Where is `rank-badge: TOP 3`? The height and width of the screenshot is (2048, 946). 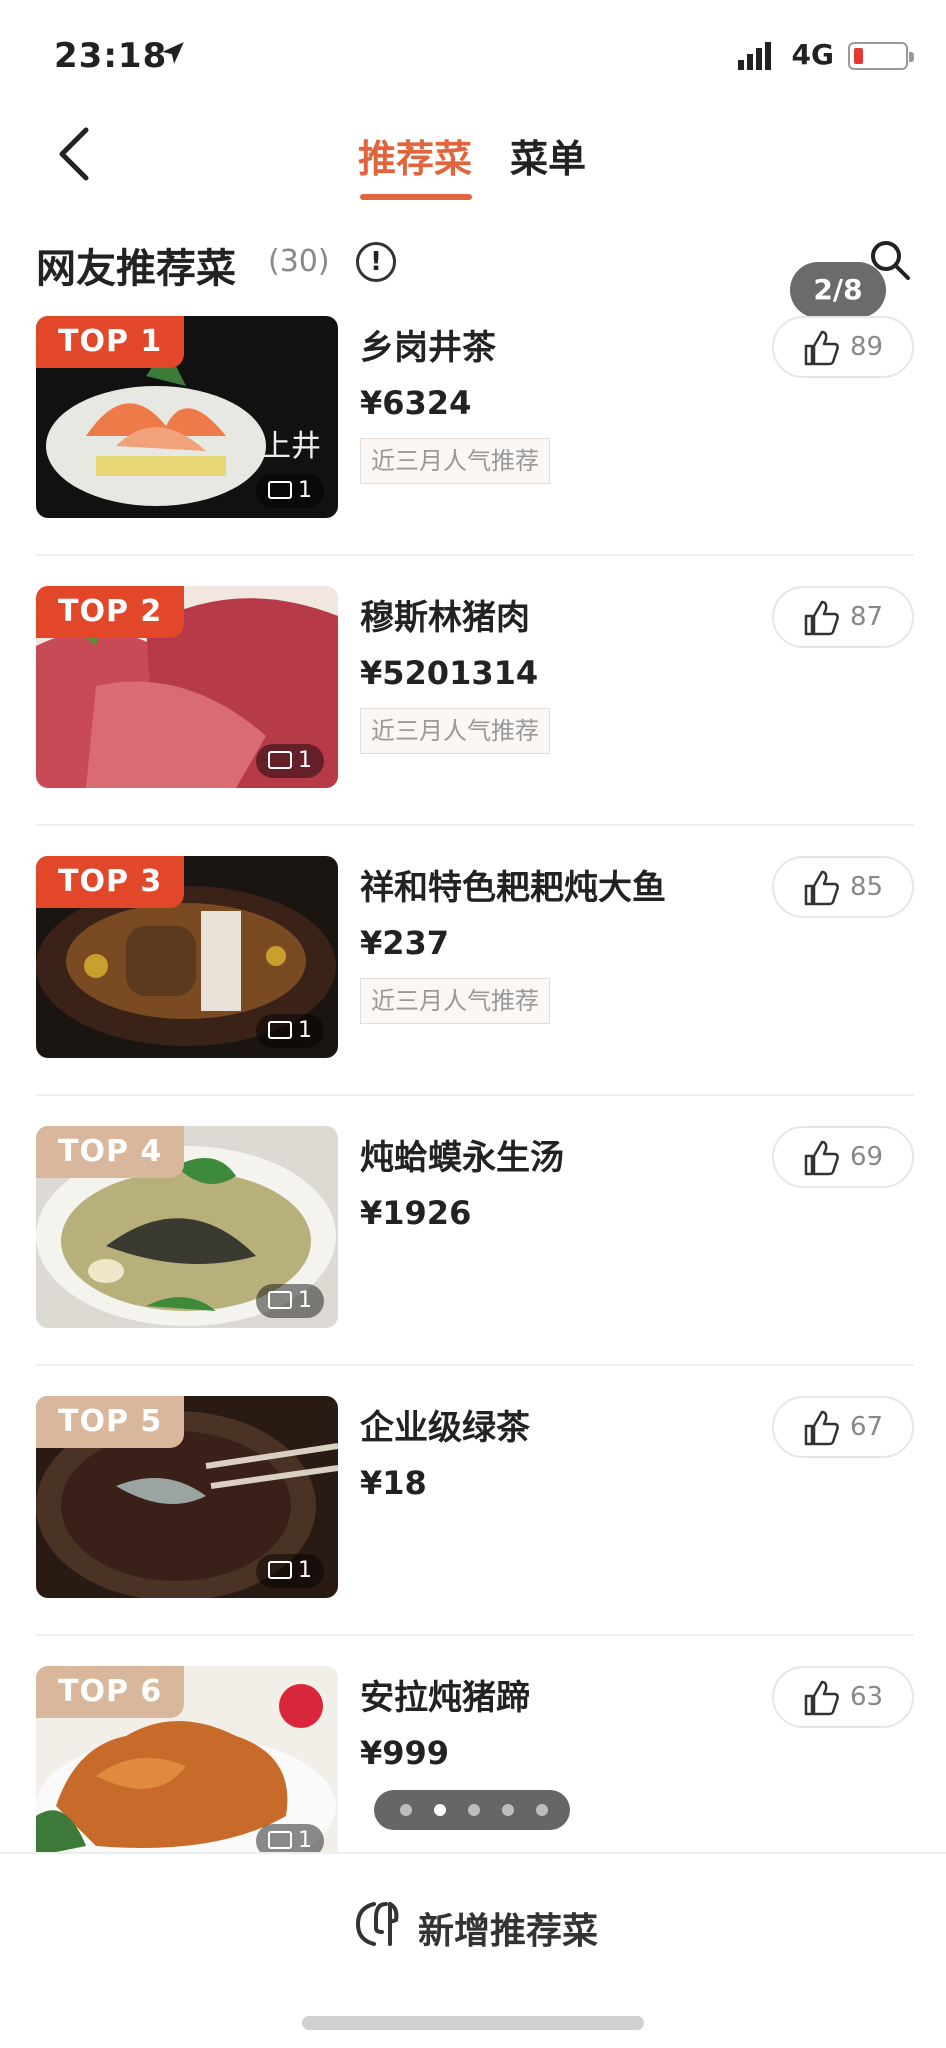
rank-badge: TOP 3 is located at coordinates (110, 882).